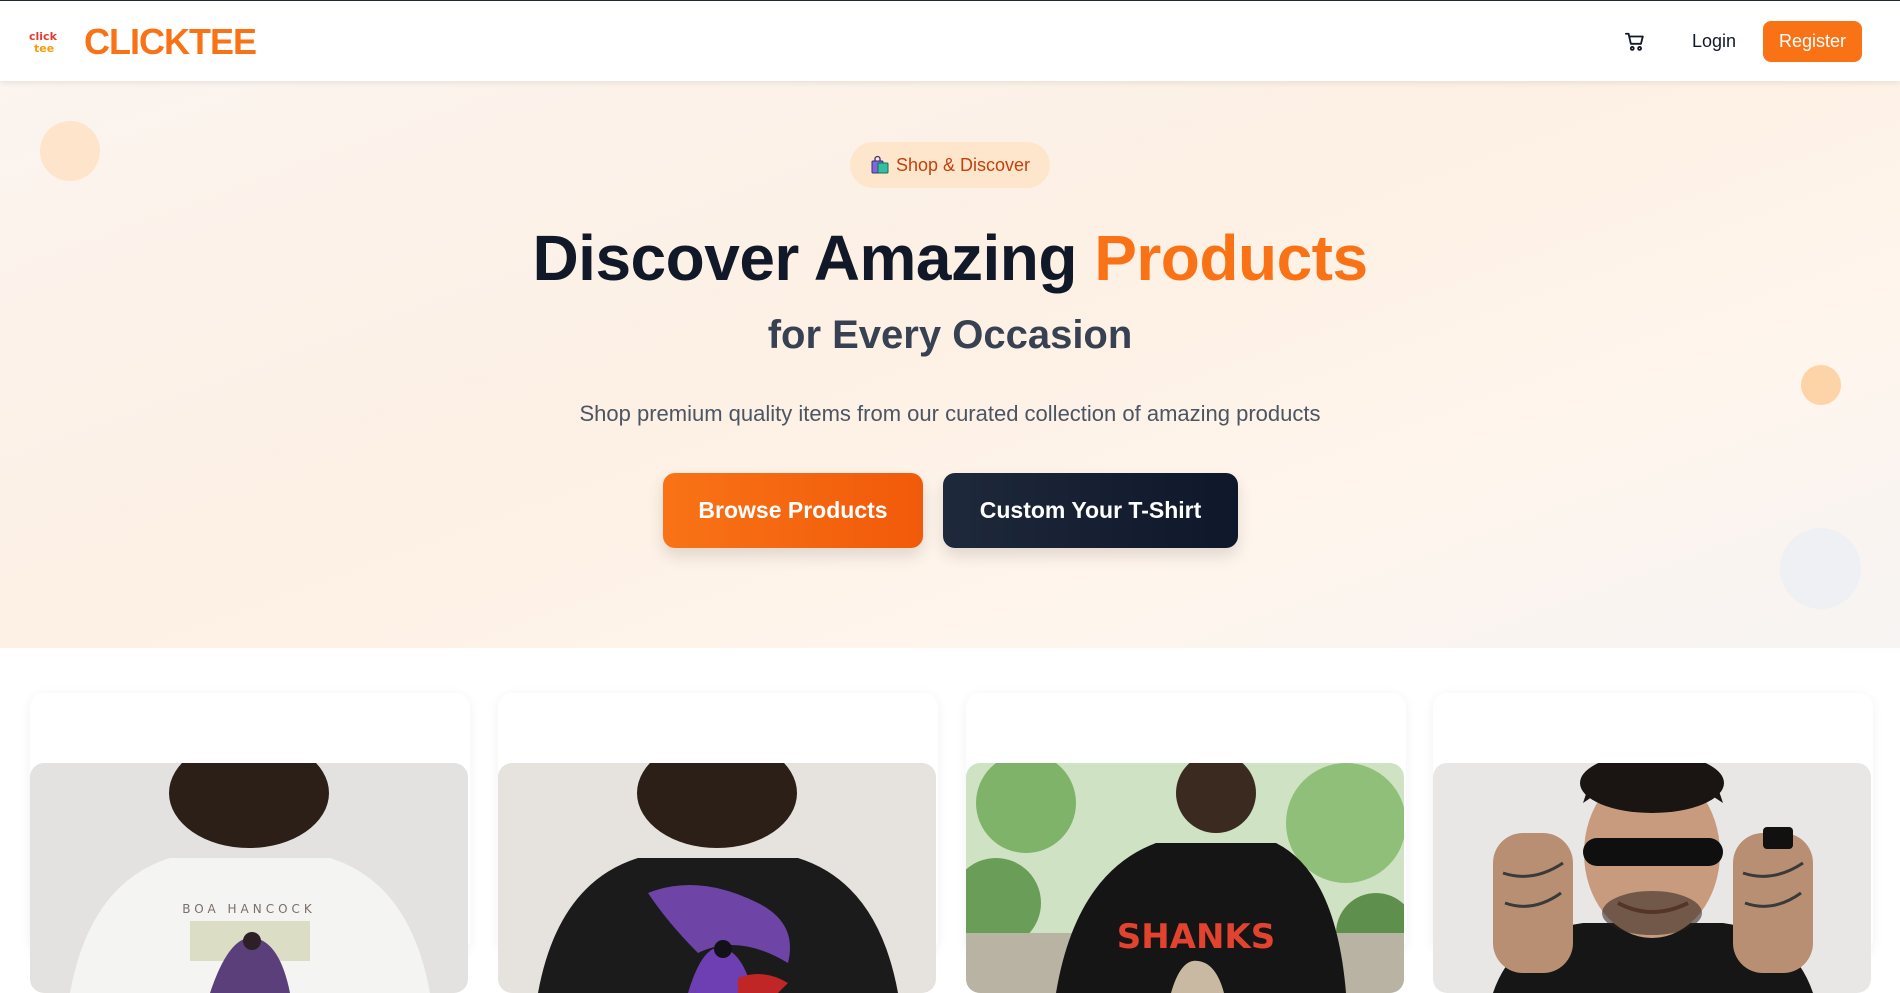 This screenshot has height=993, width=1900. I want to click on product-image: SHANKS, so click(1185, 878).